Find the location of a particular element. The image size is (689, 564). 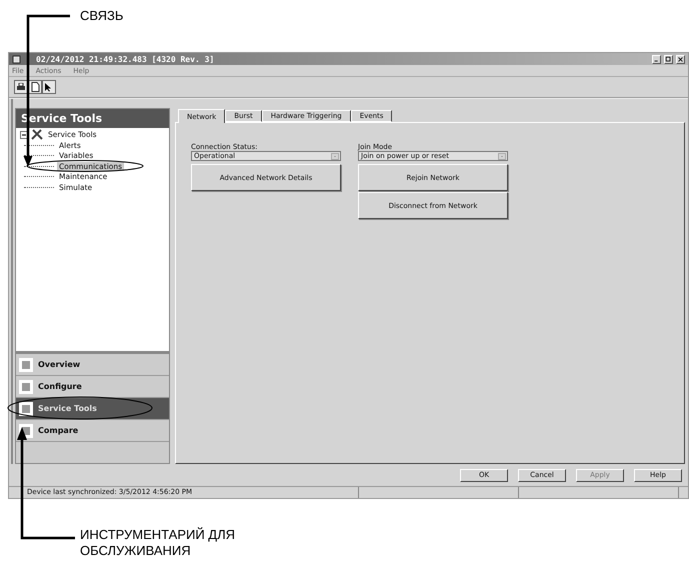

printer-icon is located at coordinates (21, 87).